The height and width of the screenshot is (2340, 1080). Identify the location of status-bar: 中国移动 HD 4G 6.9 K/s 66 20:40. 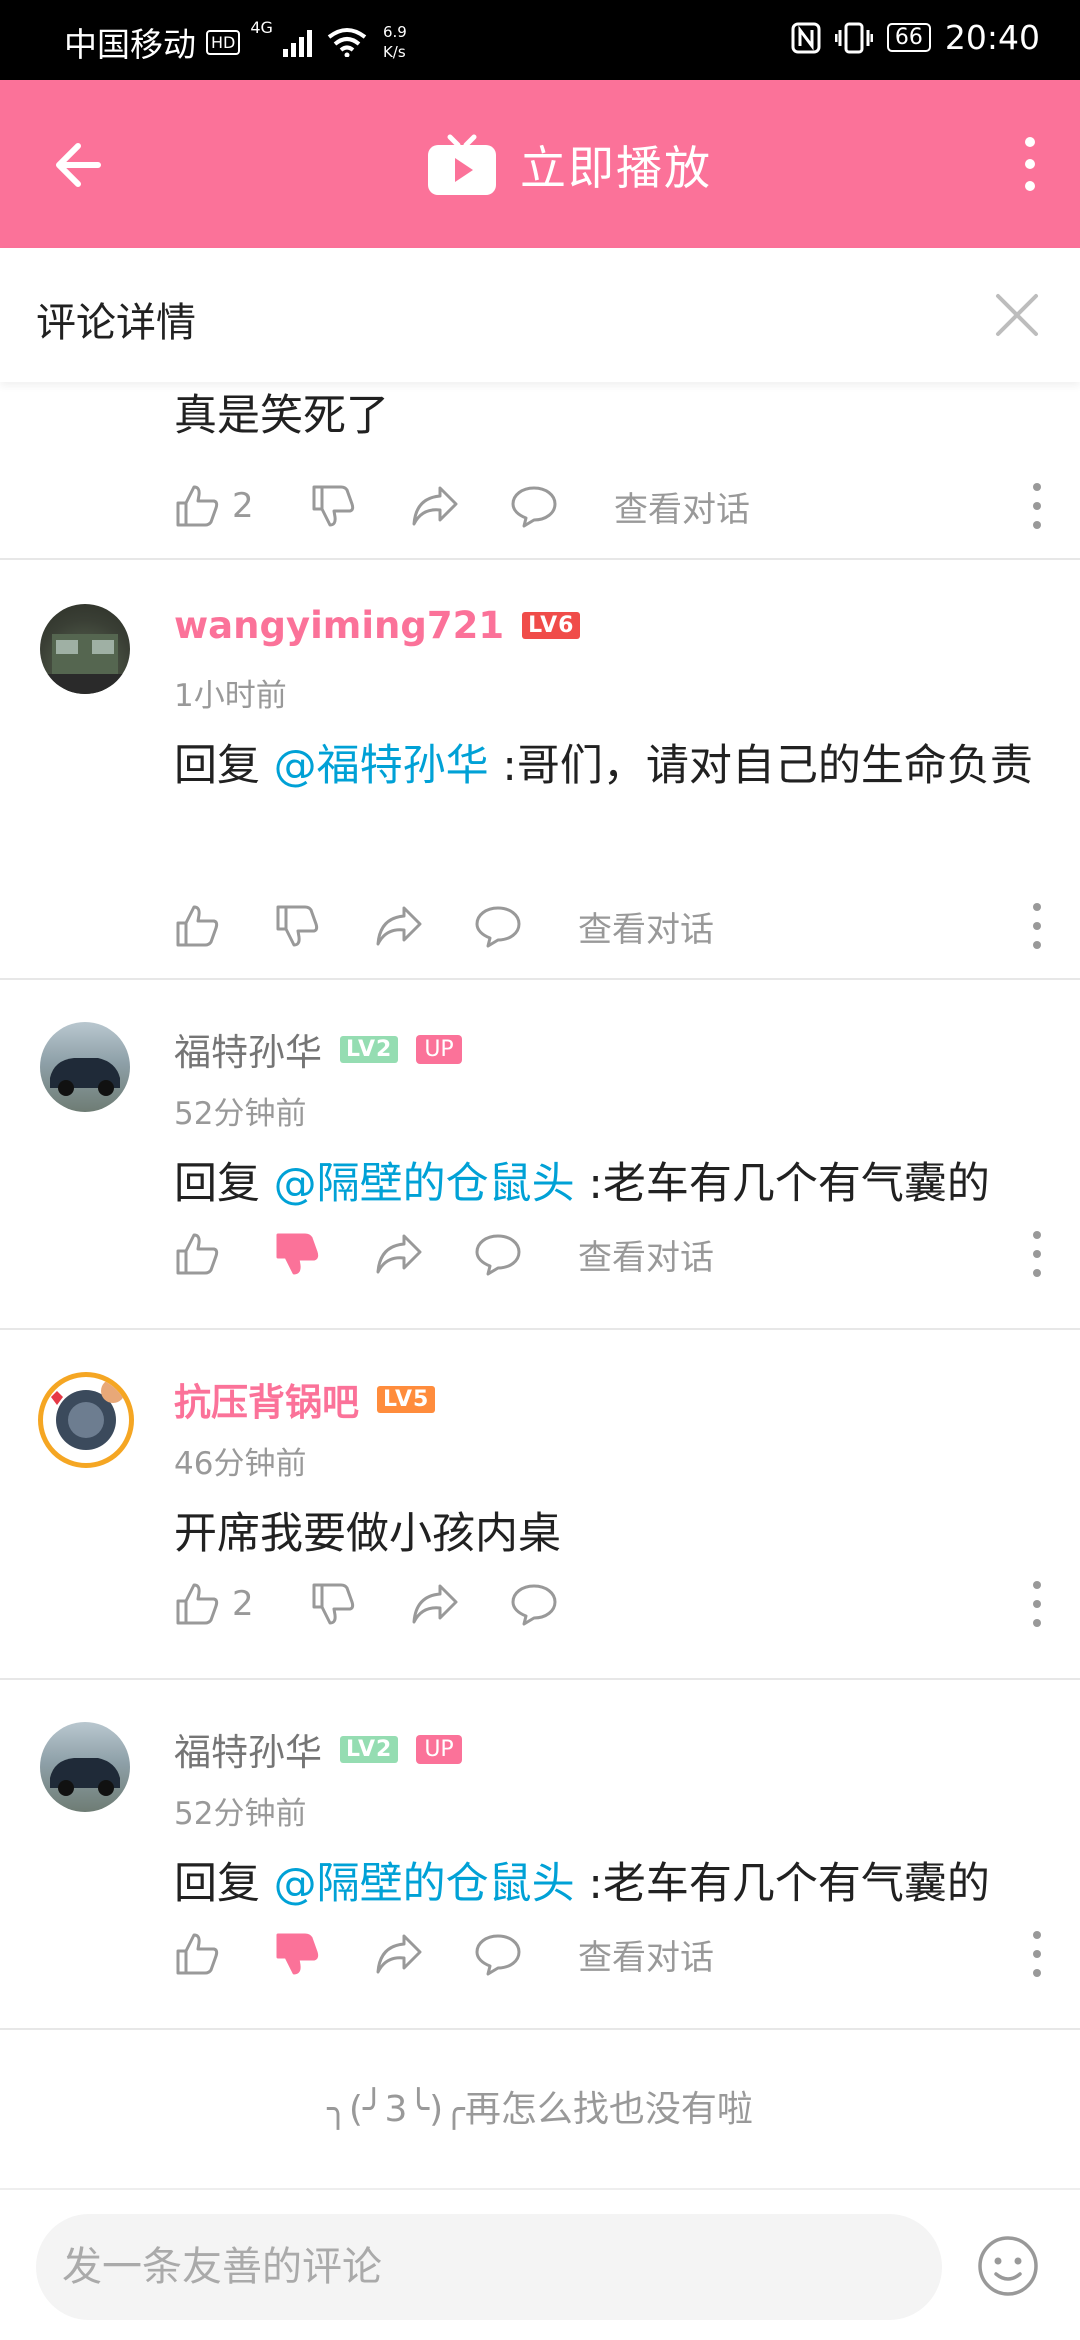
(540, 40).